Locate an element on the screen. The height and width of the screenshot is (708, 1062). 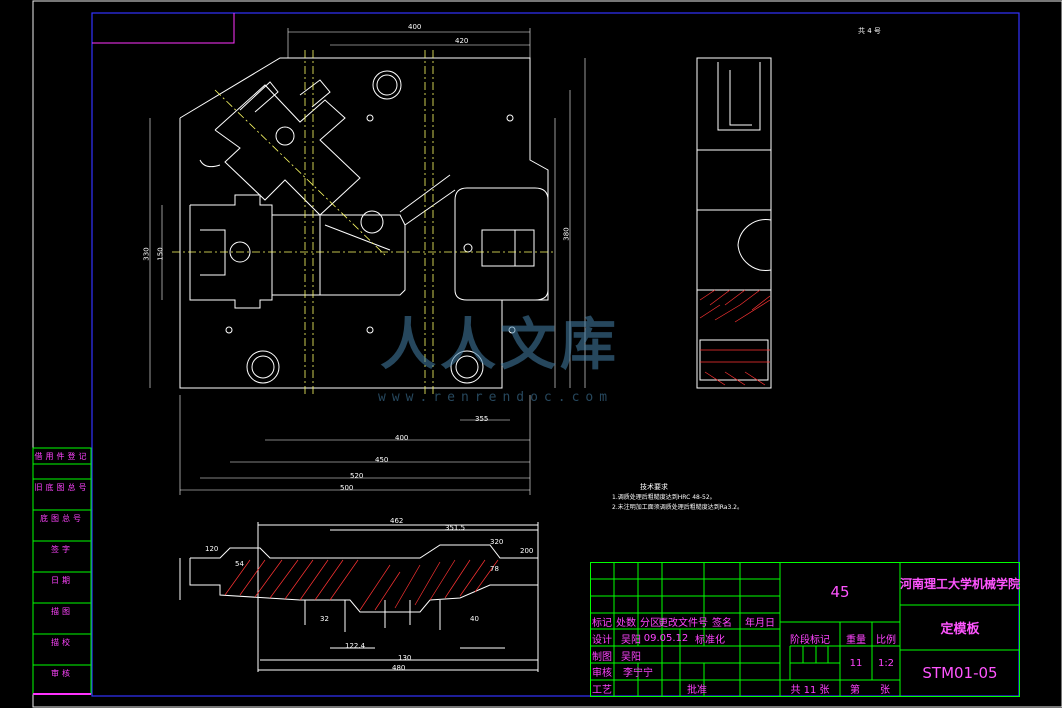
tech-req-title: 技术要求 is located at coordinates (654, 487).